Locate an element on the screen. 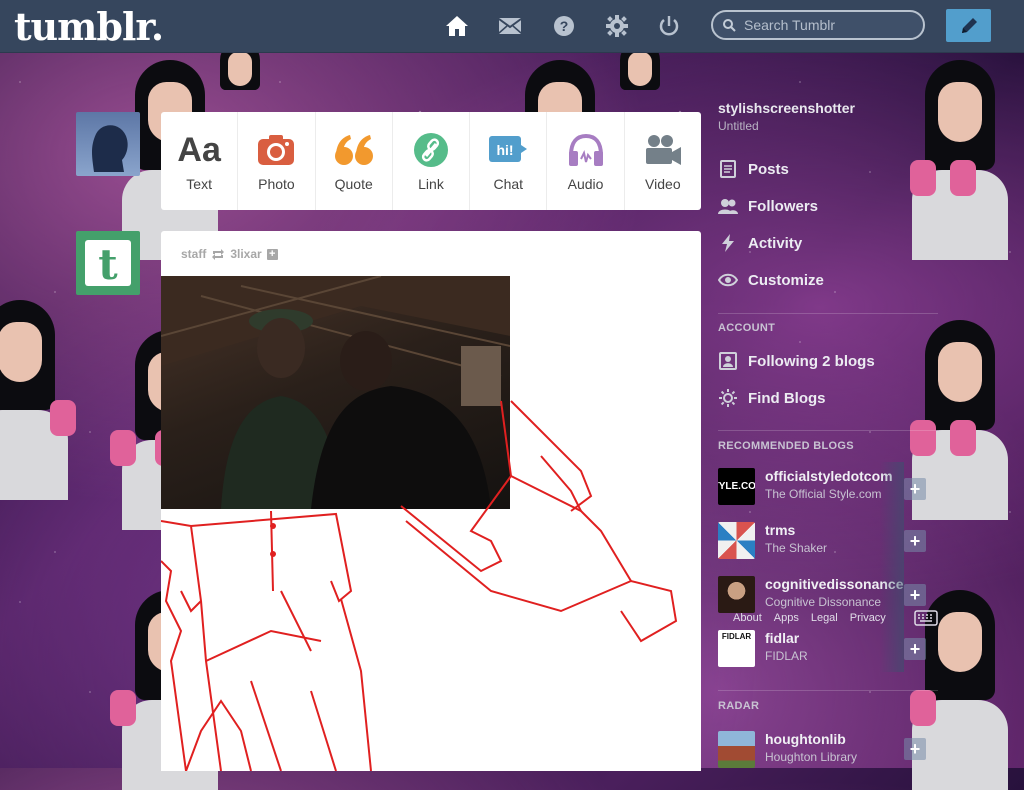 This screenshot has height=790, width=1024. sidebar-item-customize: Customize is located at coordinates (771, 280).